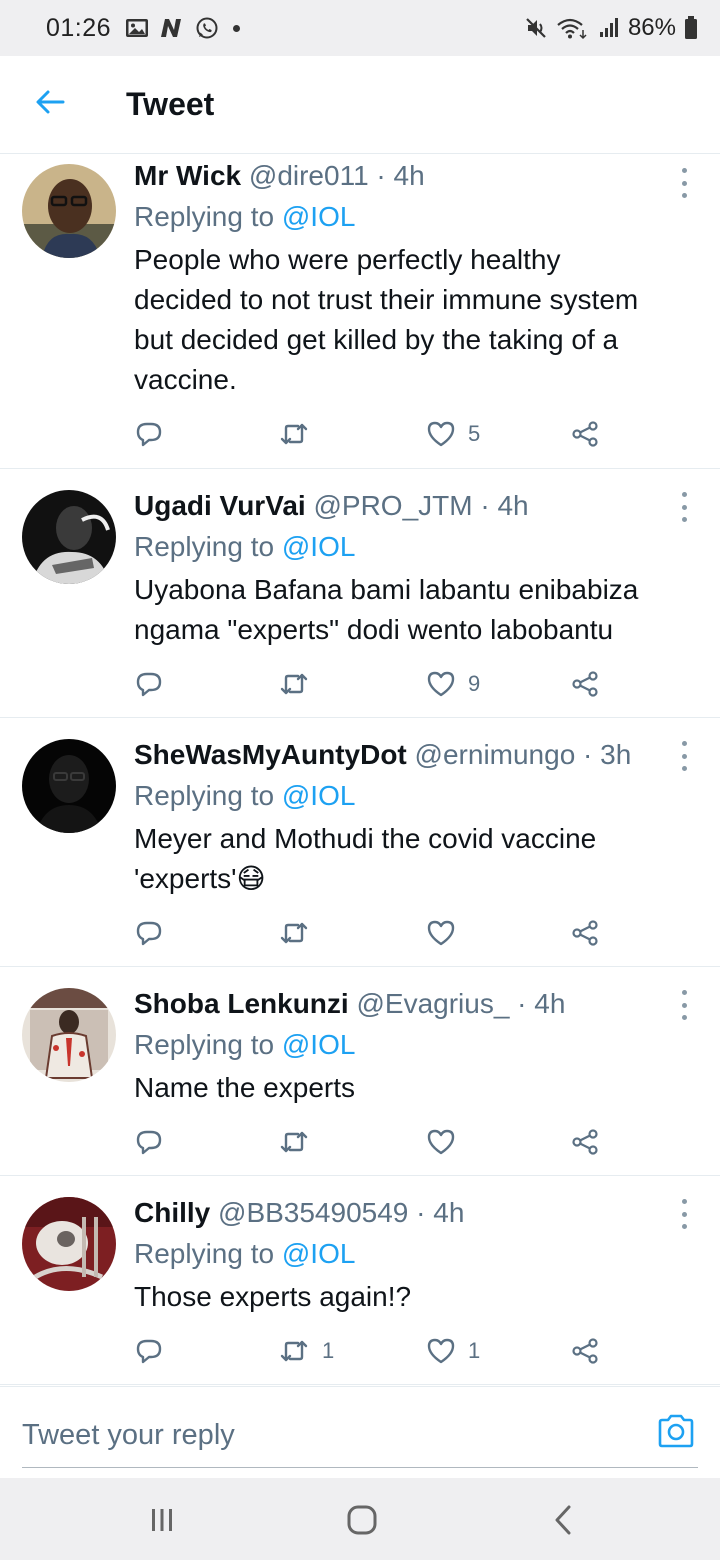  I want to click on mute-icon, so click(536, 28).